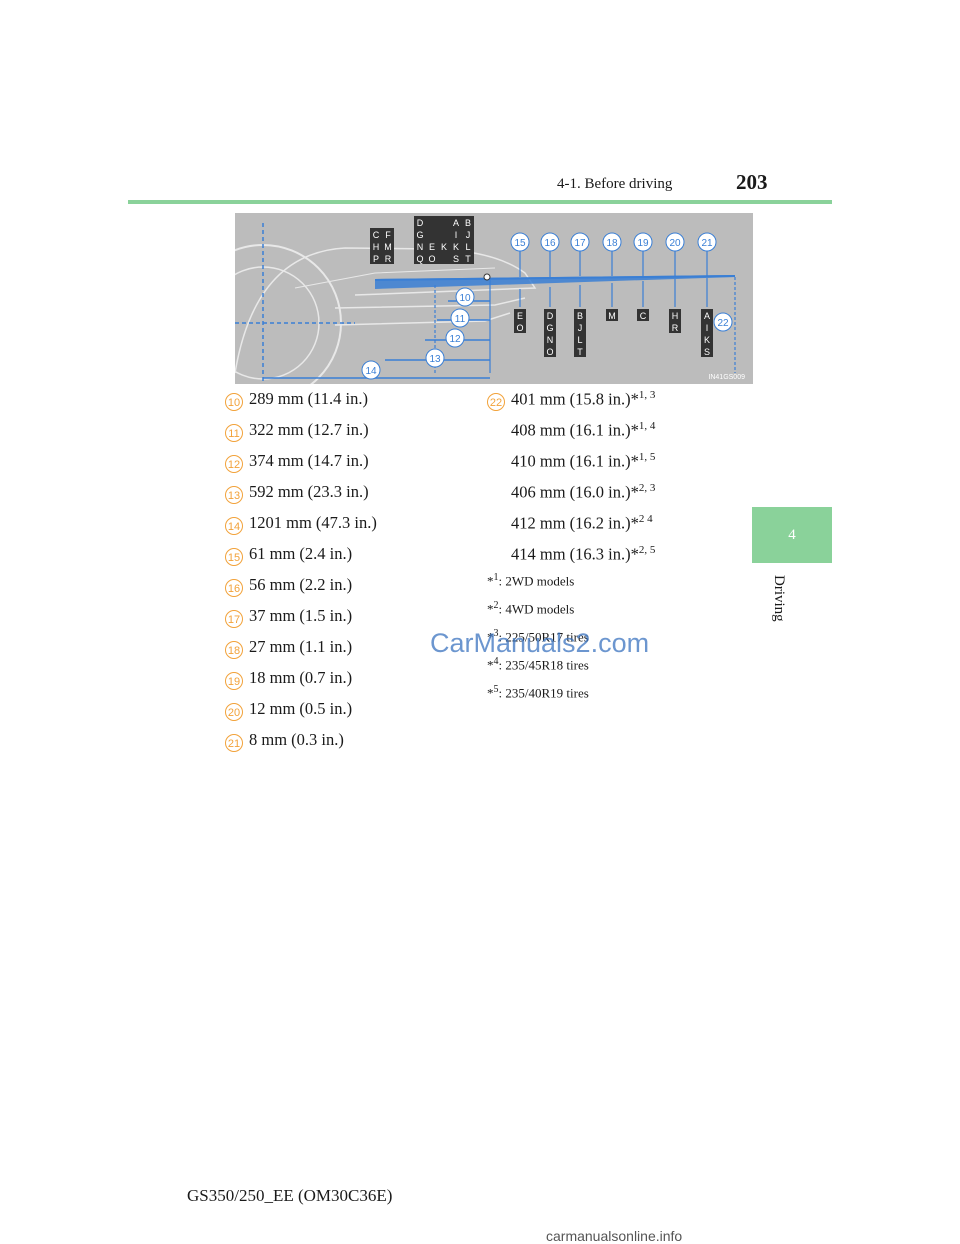 The width and height of the screenshot is (960, 1244). Describe the element at coordinates (675, 243) in the screenshot. I see `callout-20: 20` at that location.